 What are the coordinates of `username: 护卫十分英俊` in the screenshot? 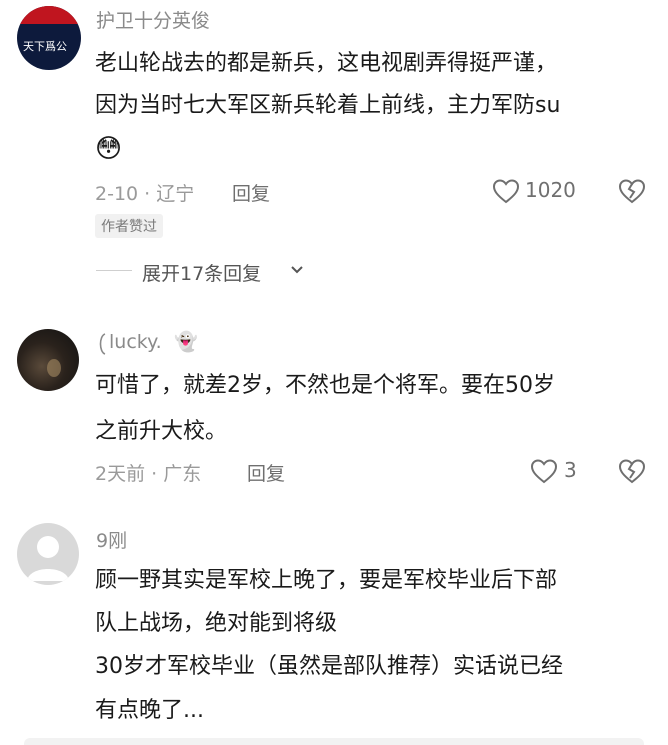 It's located at (153, 19).